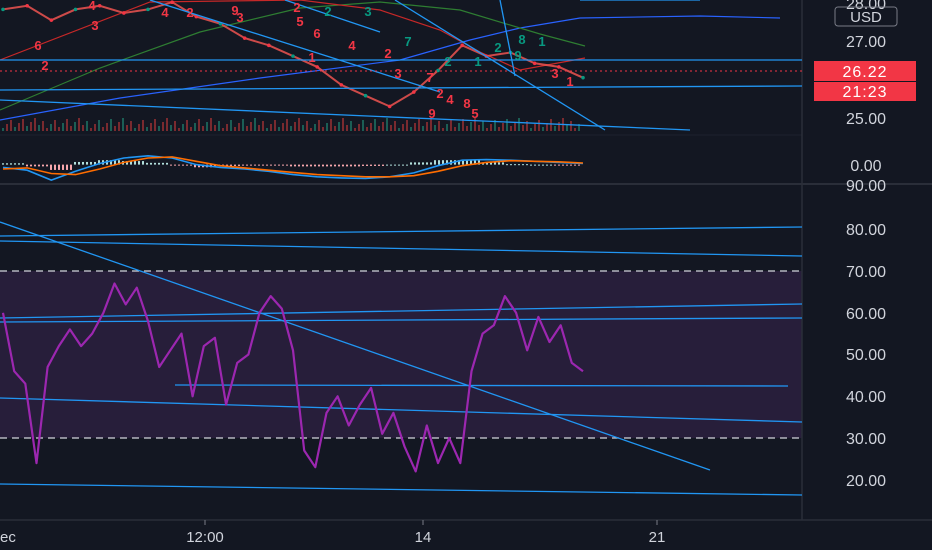 The width and height of the screenshot is (932, 550). What do you see at coordinates (866, 186) in the screenshot?
I see `rsi-tick-90: 90.00` at bounding box center [866, 186].